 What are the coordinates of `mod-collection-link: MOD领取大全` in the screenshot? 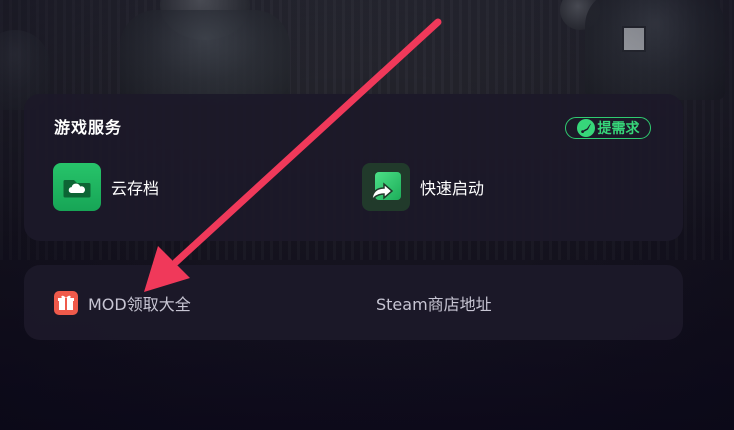 It's located at (122, 302).